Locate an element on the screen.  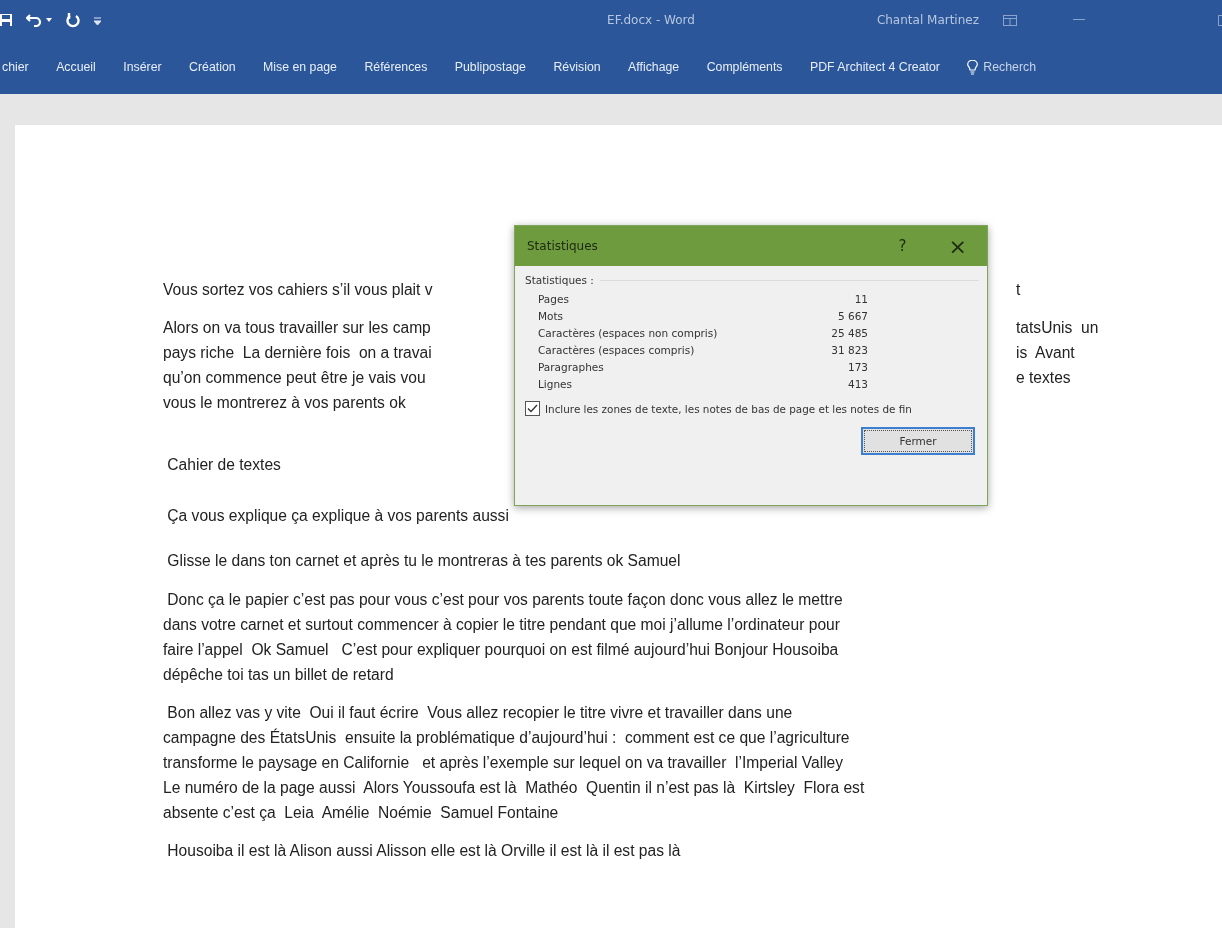
tell-me-search: Recherch is located at coordinates (1001, 67).